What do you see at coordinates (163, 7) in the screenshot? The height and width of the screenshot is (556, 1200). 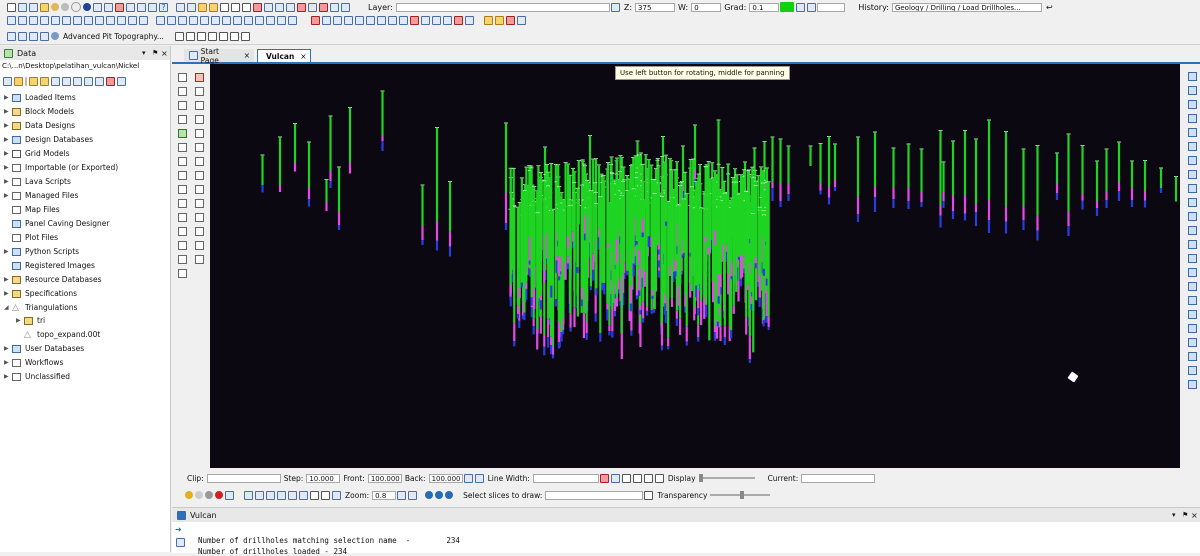 I see `help-icon: ?` at bounding box center [163, 7].